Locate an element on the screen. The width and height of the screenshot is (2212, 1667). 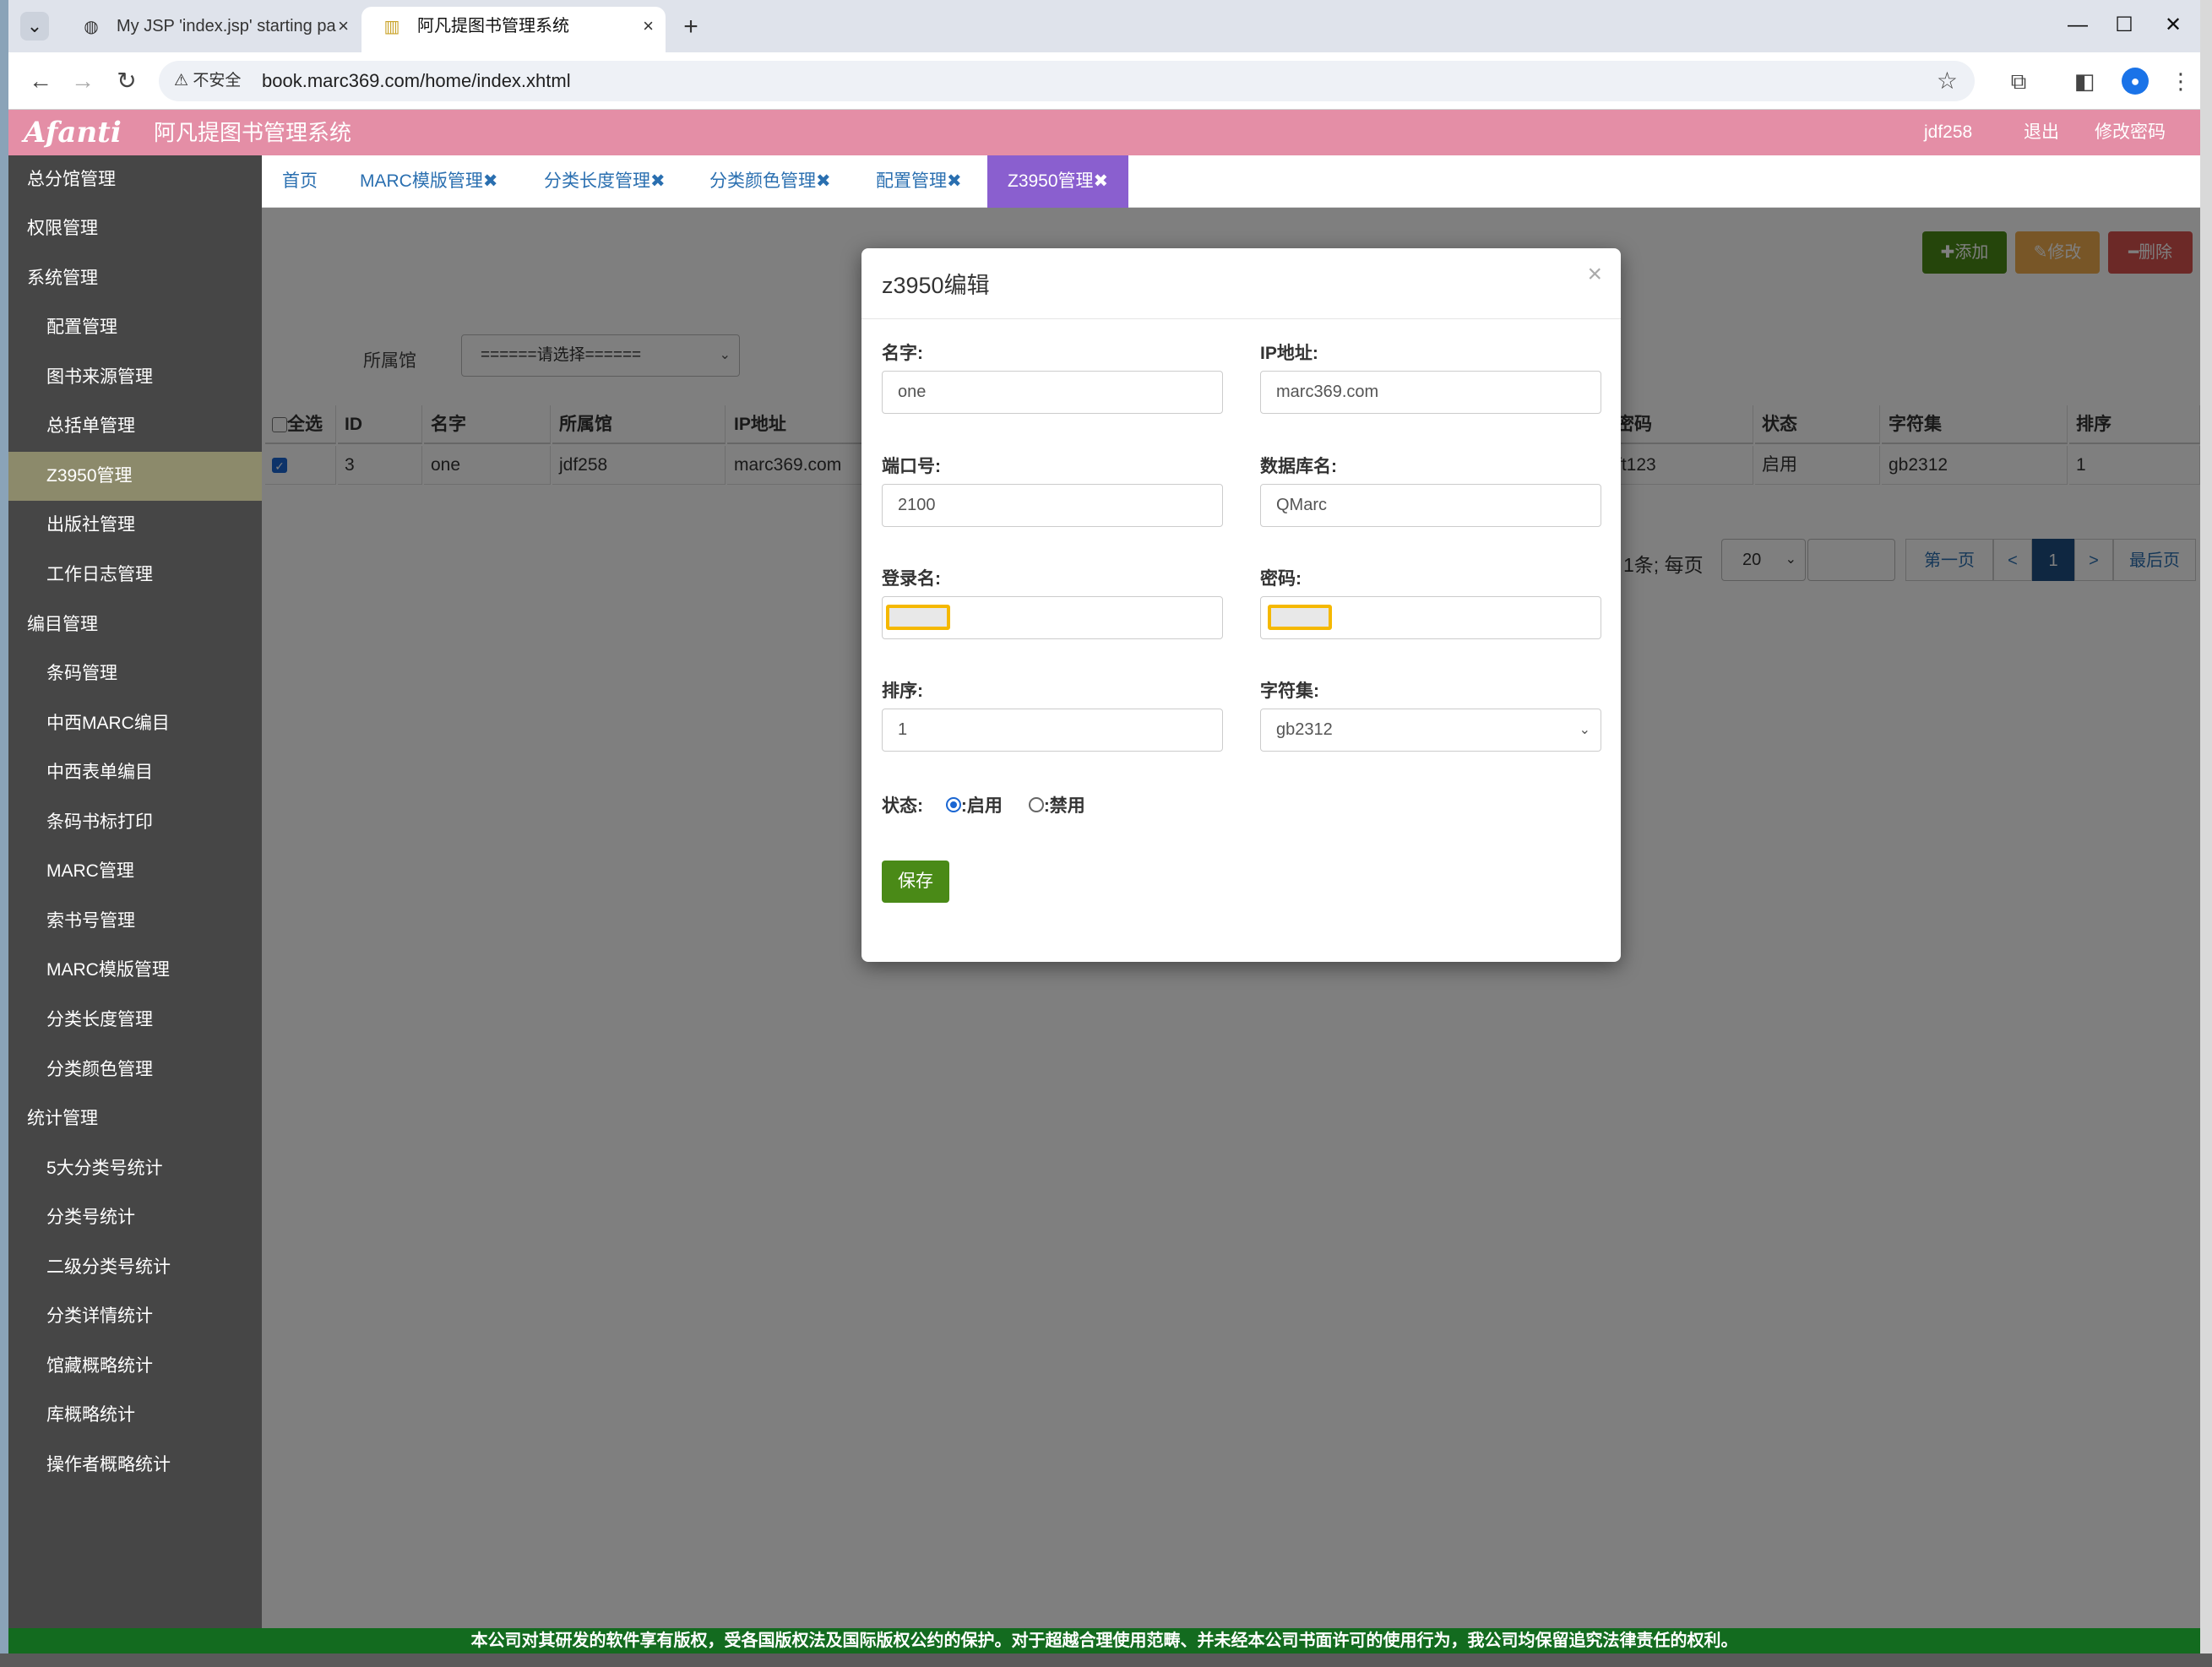
profile-avatar-icon: ● is located at coordinates (2135, 81).